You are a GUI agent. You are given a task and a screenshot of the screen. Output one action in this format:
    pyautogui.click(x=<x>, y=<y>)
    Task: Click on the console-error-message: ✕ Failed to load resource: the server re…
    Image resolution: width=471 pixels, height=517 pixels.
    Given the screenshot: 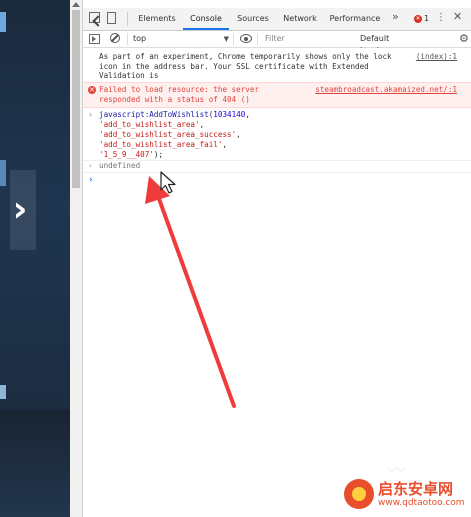 What is the action you would take?
    pyautogui.click(x=277, y=95)
    